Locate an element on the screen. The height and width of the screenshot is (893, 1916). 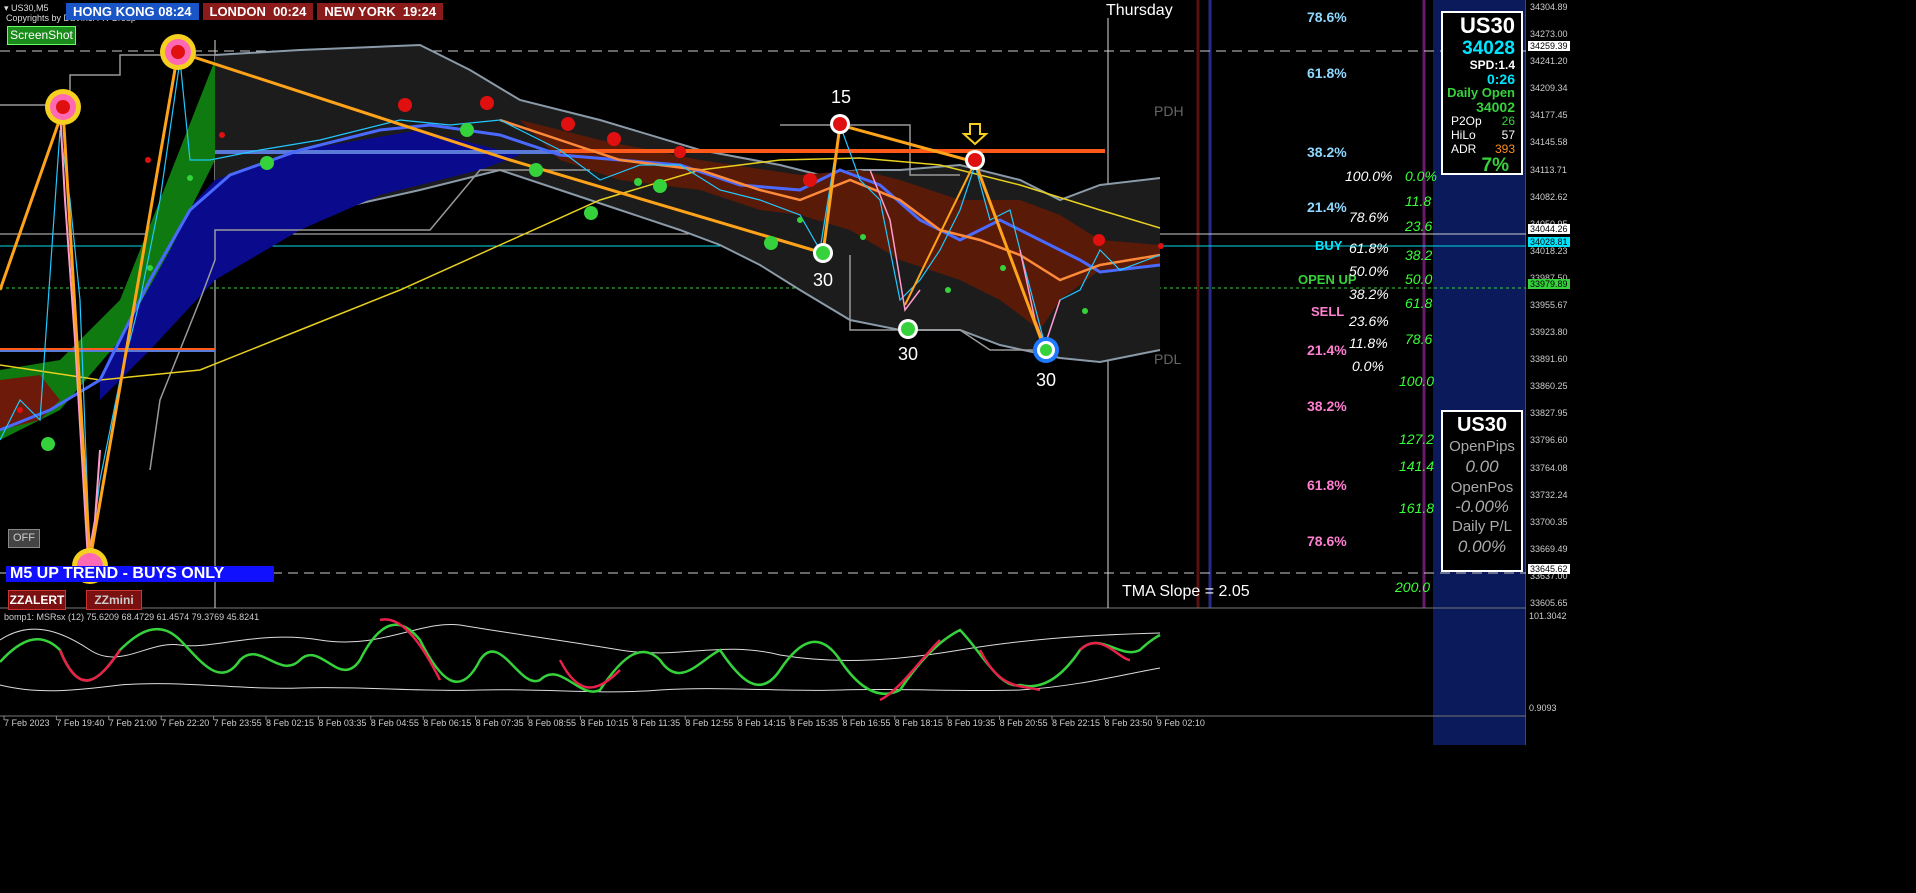
fib-green-11: 200.0 is located at coordinates (1413, 587).